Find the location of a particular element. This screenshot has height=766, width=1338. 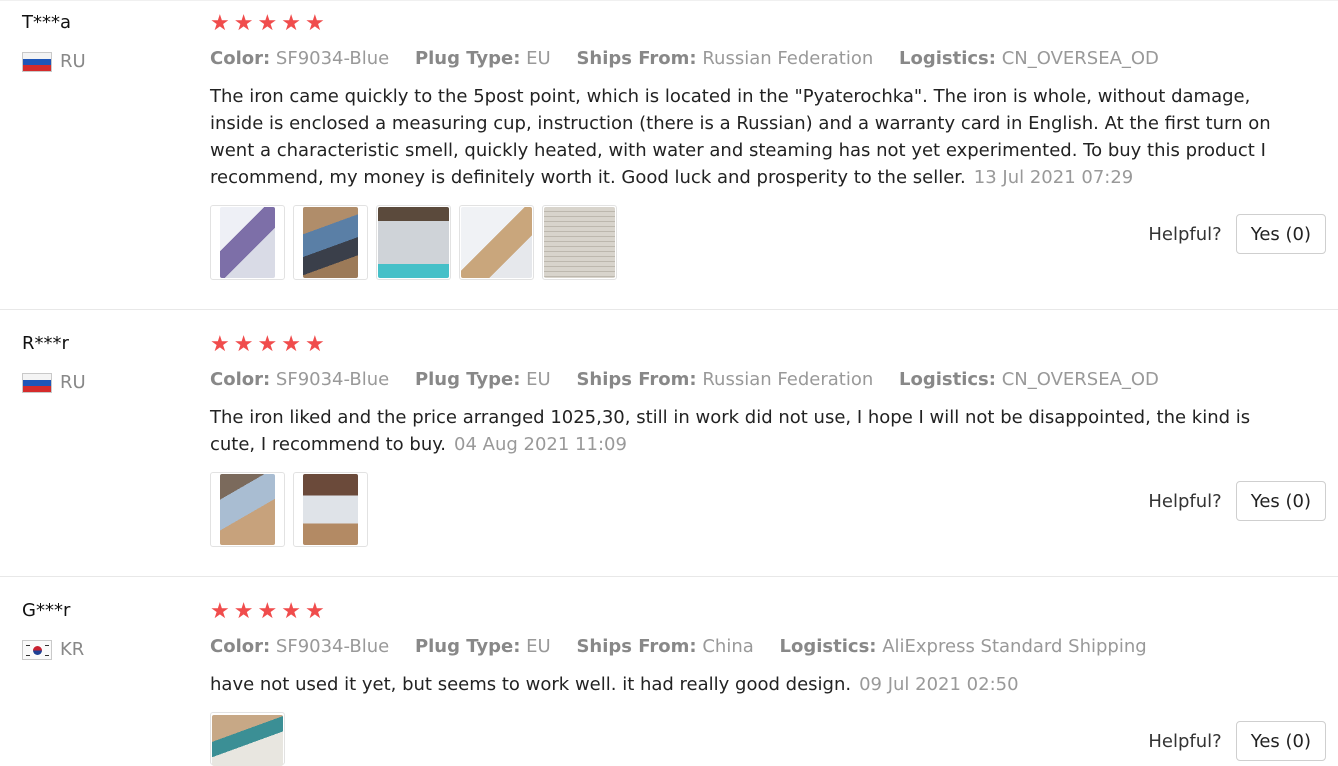

flag-kr-icon is located at coordinates (37, 649).